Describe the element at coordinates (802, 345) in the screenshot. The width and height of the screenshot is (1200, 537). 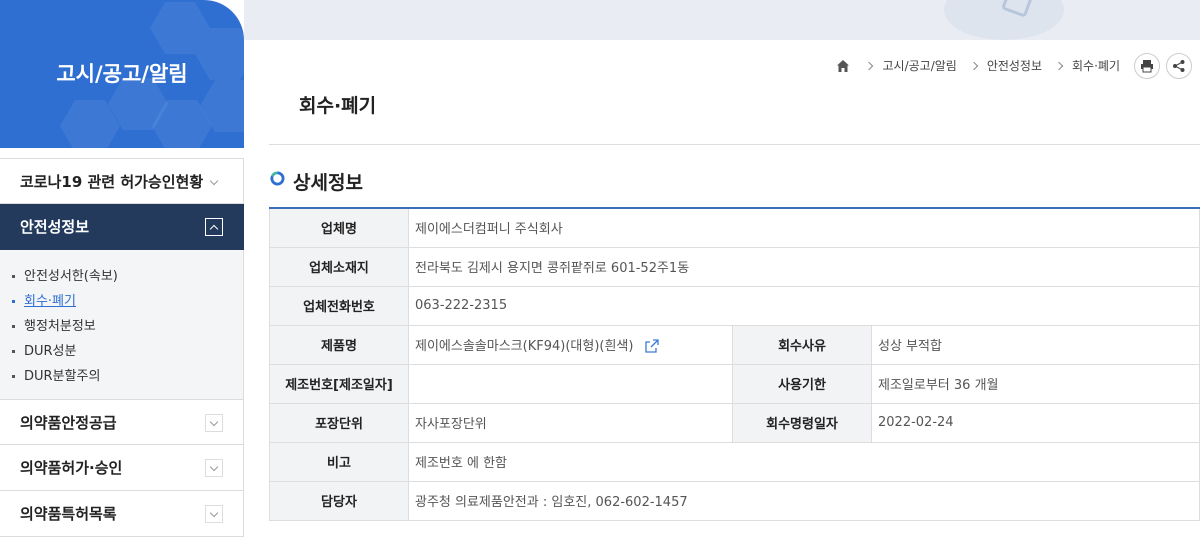
I see `field-label: 회수사유` at that location.